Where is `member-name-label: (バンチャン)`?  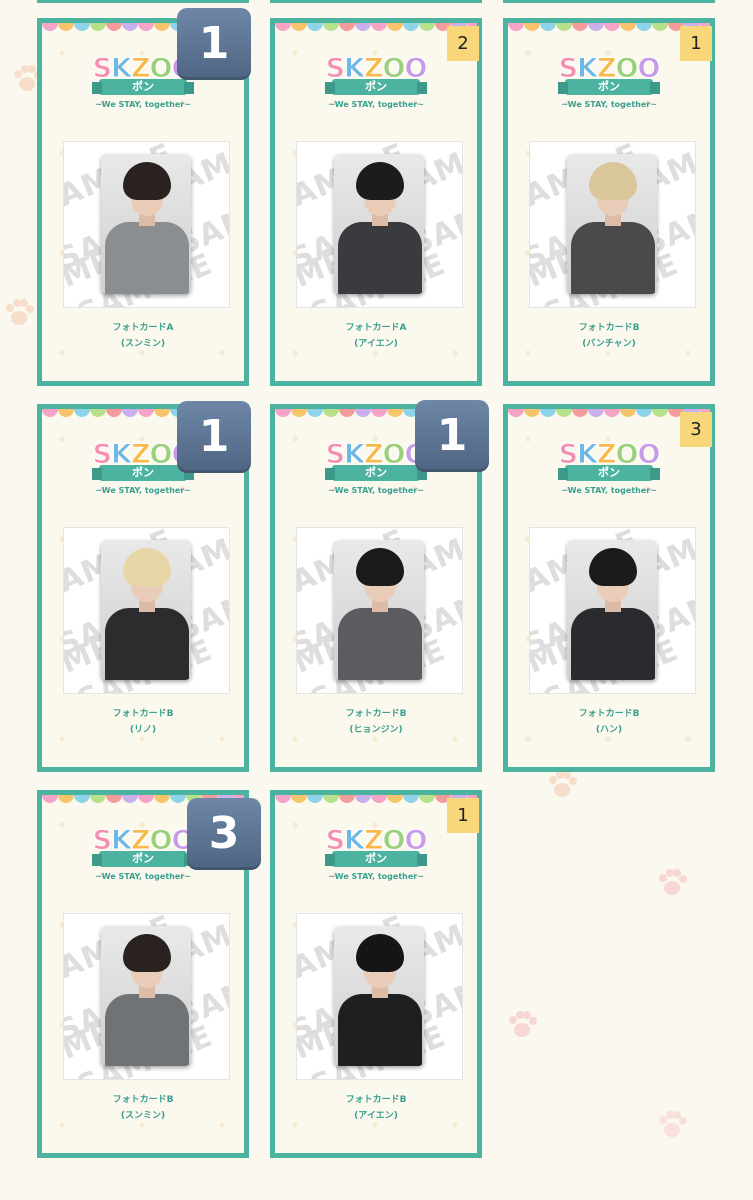
member-name-label: (バンチャン) is located at coordinates (609, 344).